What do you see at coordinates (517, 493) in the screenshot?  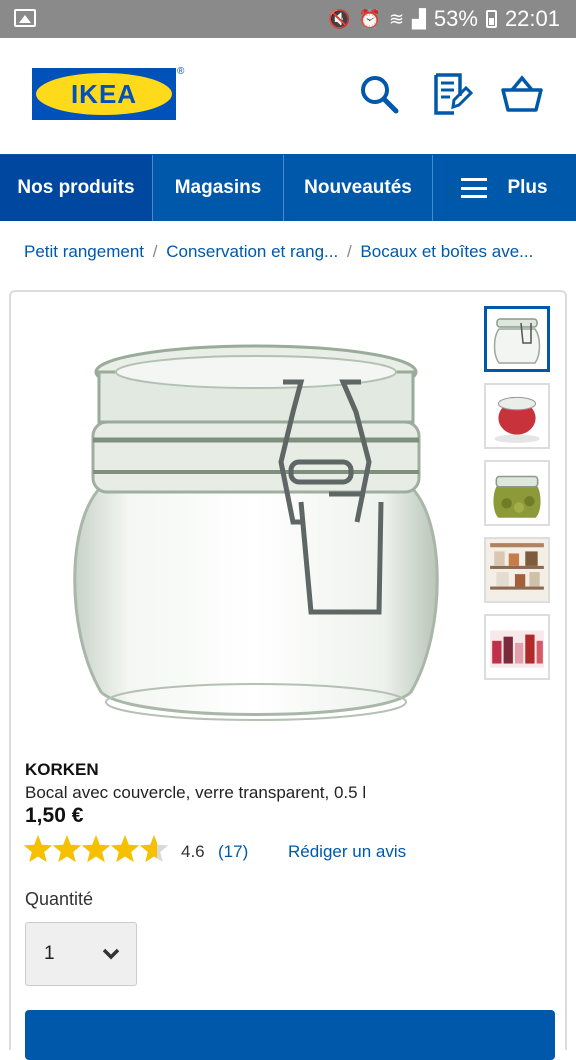 I see `thumbnail-olives-jar` at bounding box center [517, 493].